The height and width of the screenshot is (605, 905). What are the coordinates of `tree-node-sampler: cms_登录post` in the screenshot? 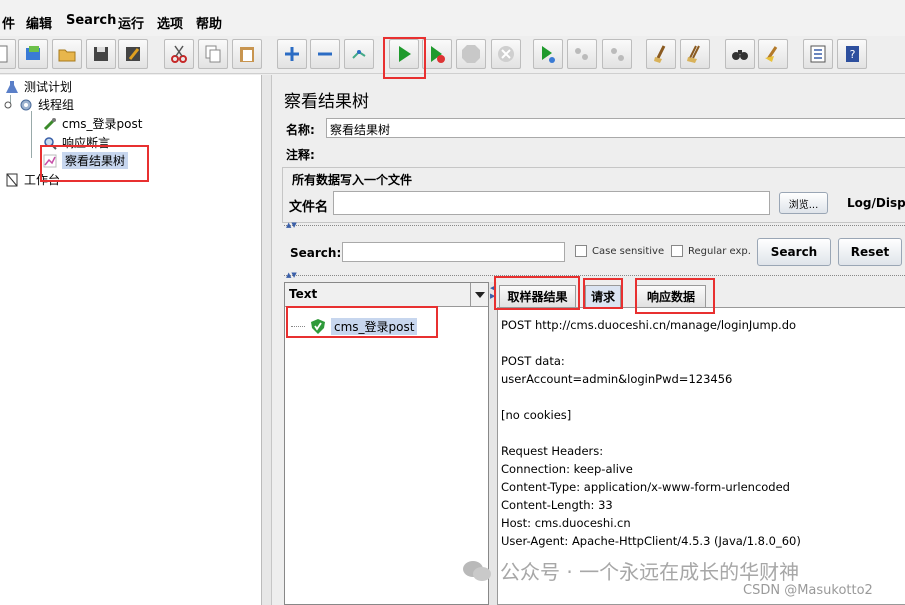 It's located at (92, 123).